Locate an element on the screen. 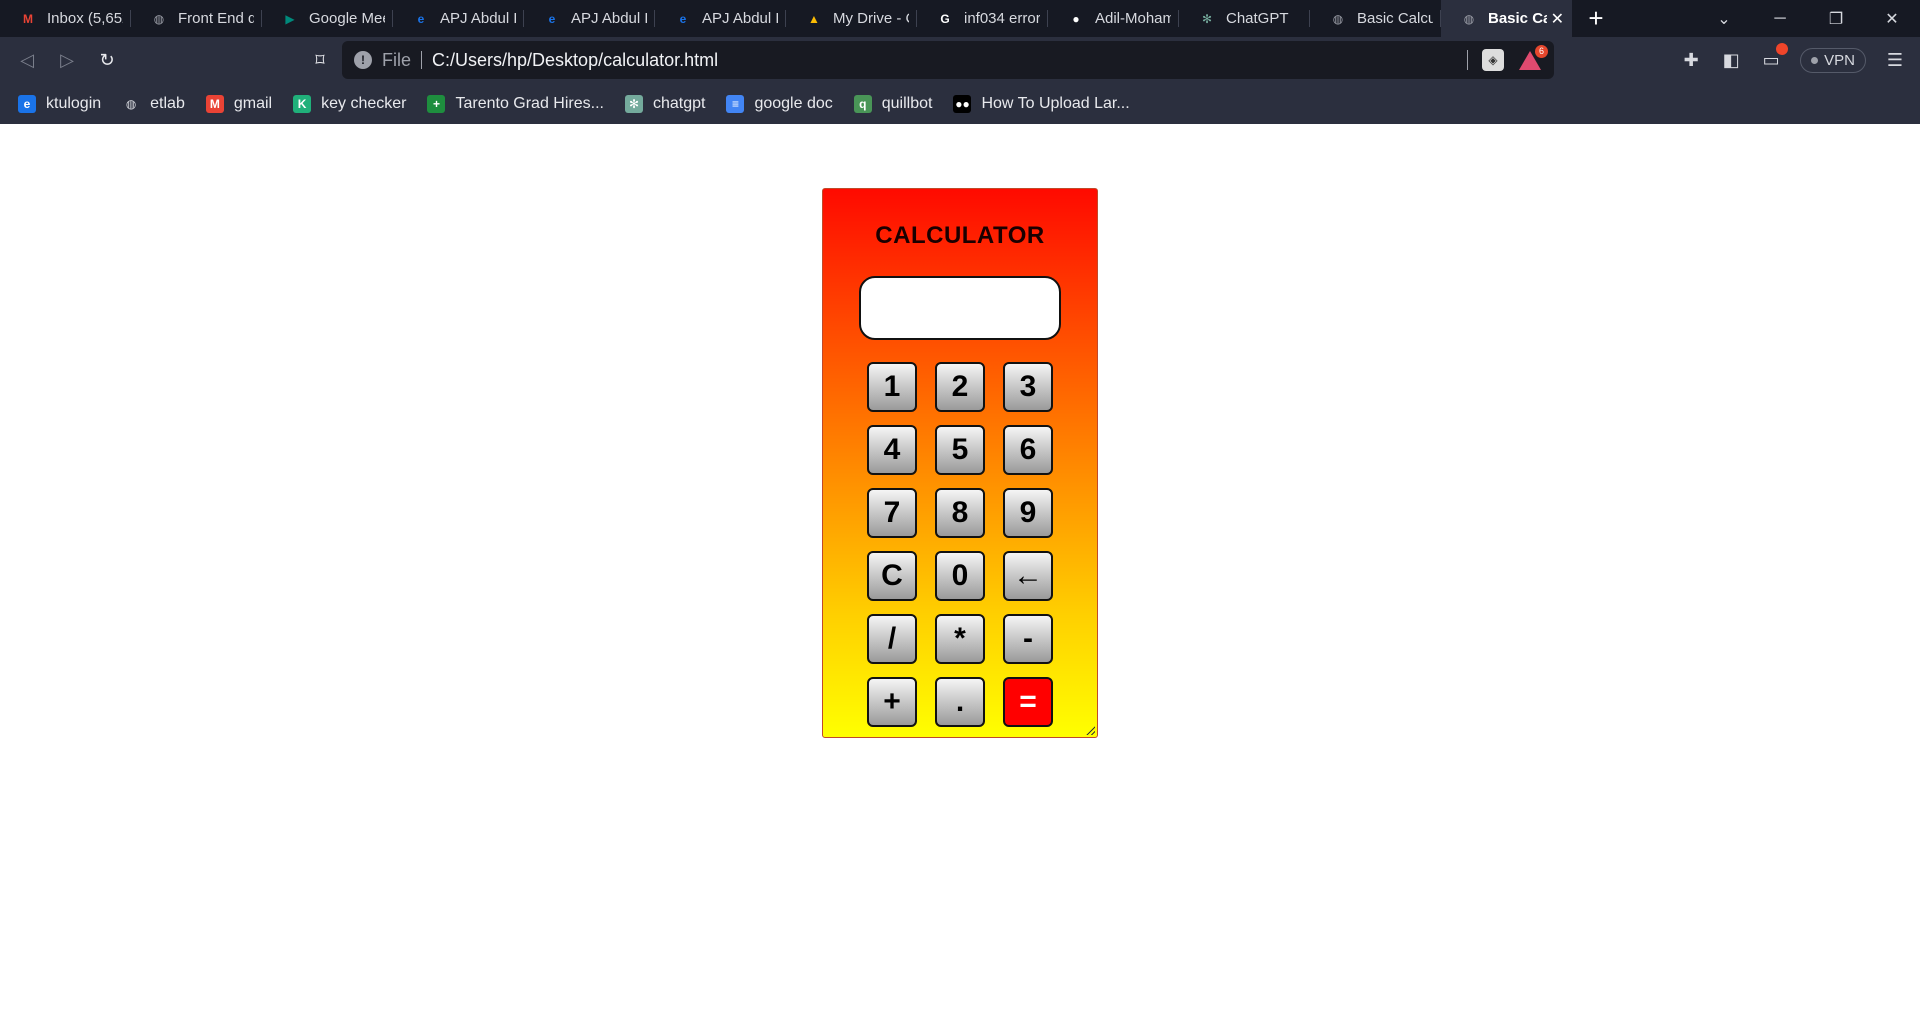  url-separator is located at coordinates (422, 60).